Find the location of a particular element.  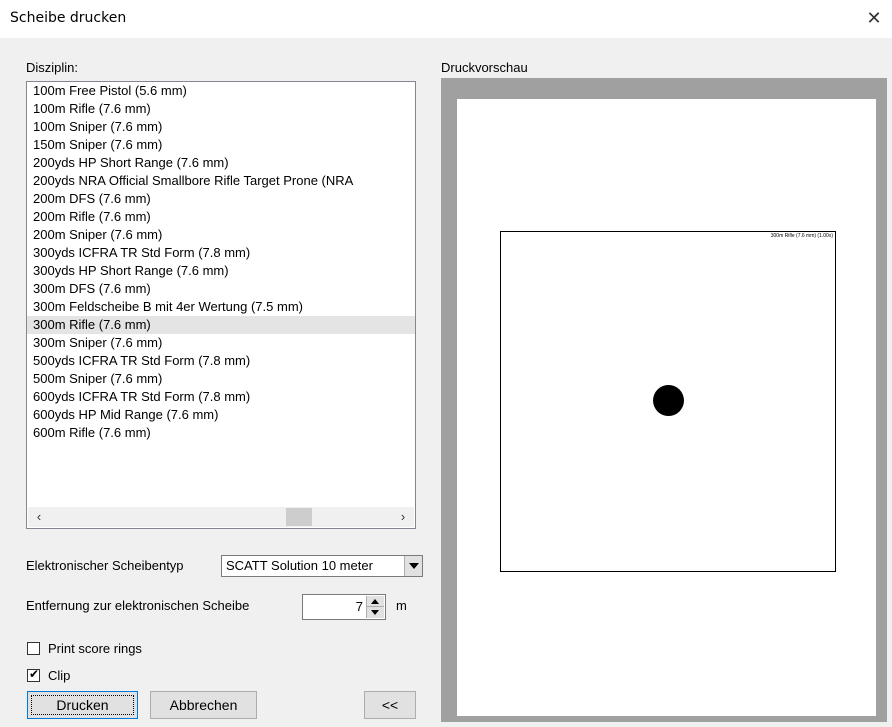

scroll-left-button: ‹ is located at coordinates (39, 517).